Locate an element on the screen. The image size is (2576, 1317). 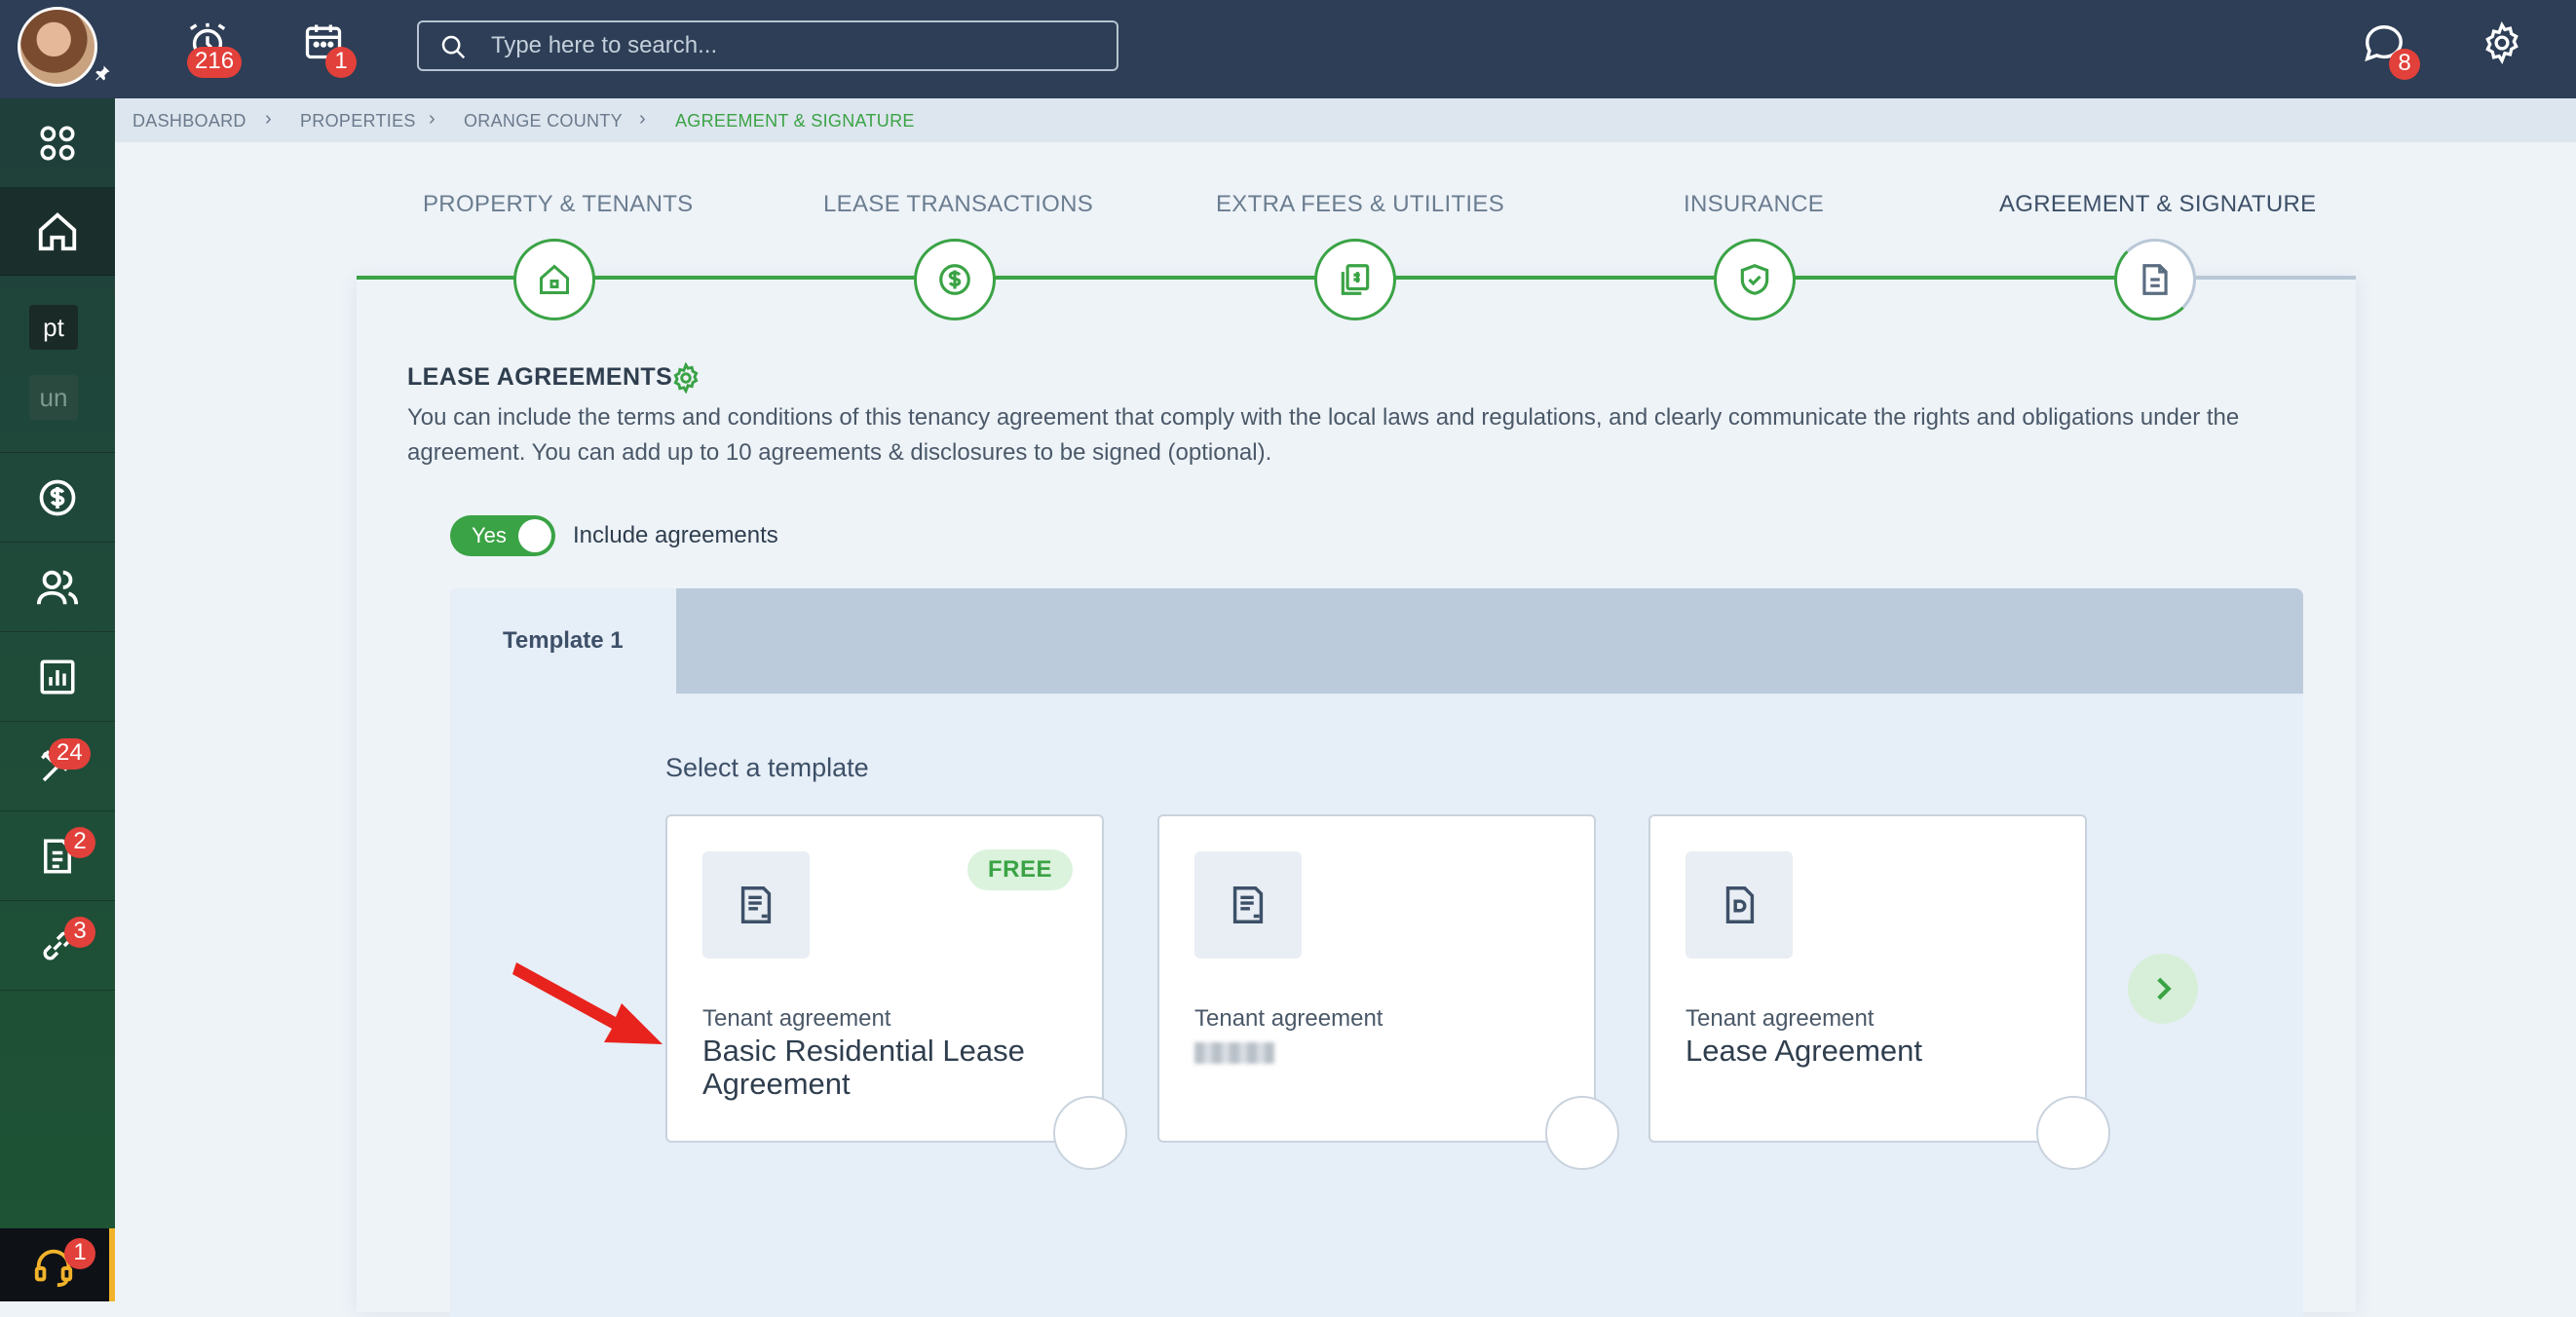
sidebar: pt un 24 2 3 is located at coordinates (57, 699).